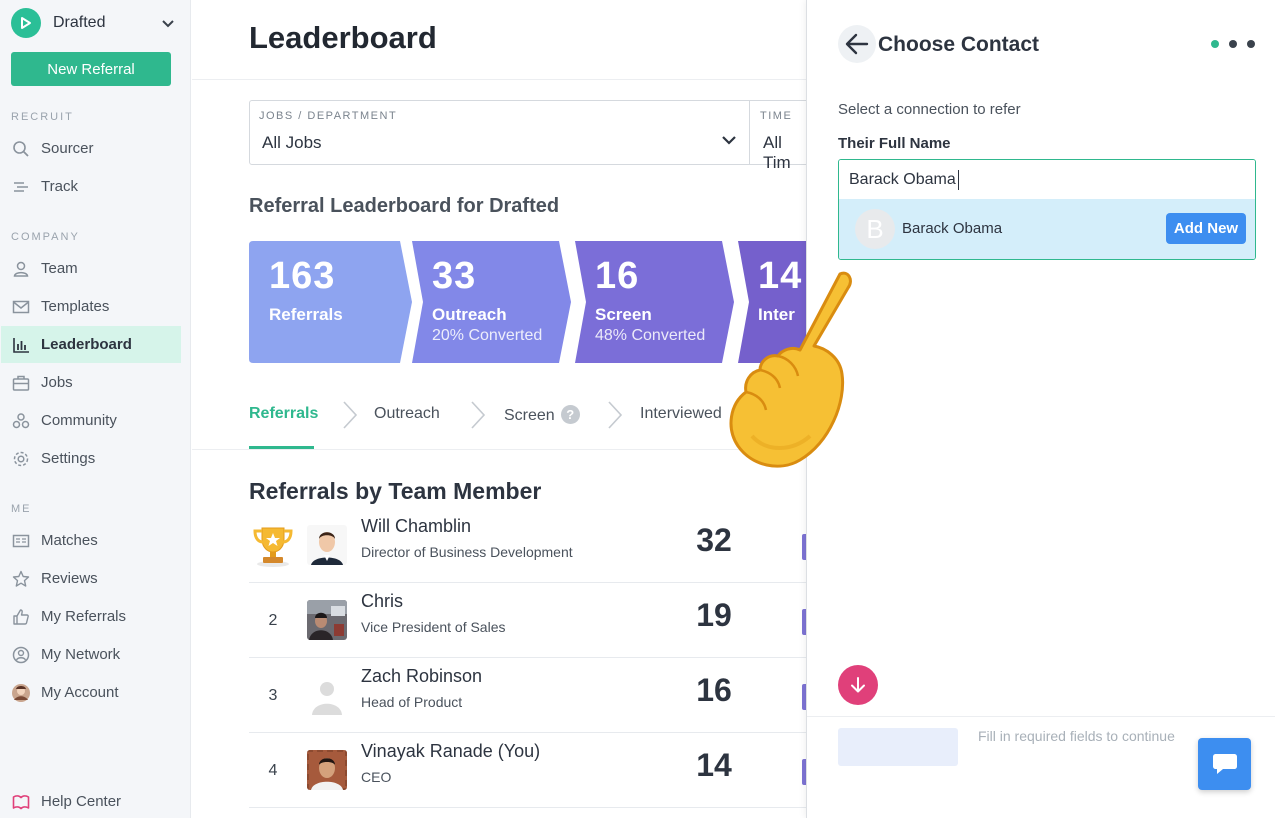  What do you see at coordinates (875, 229) in the screenshot?
I see `contact-initial-avatar: B` at bounding box center [875, 229].